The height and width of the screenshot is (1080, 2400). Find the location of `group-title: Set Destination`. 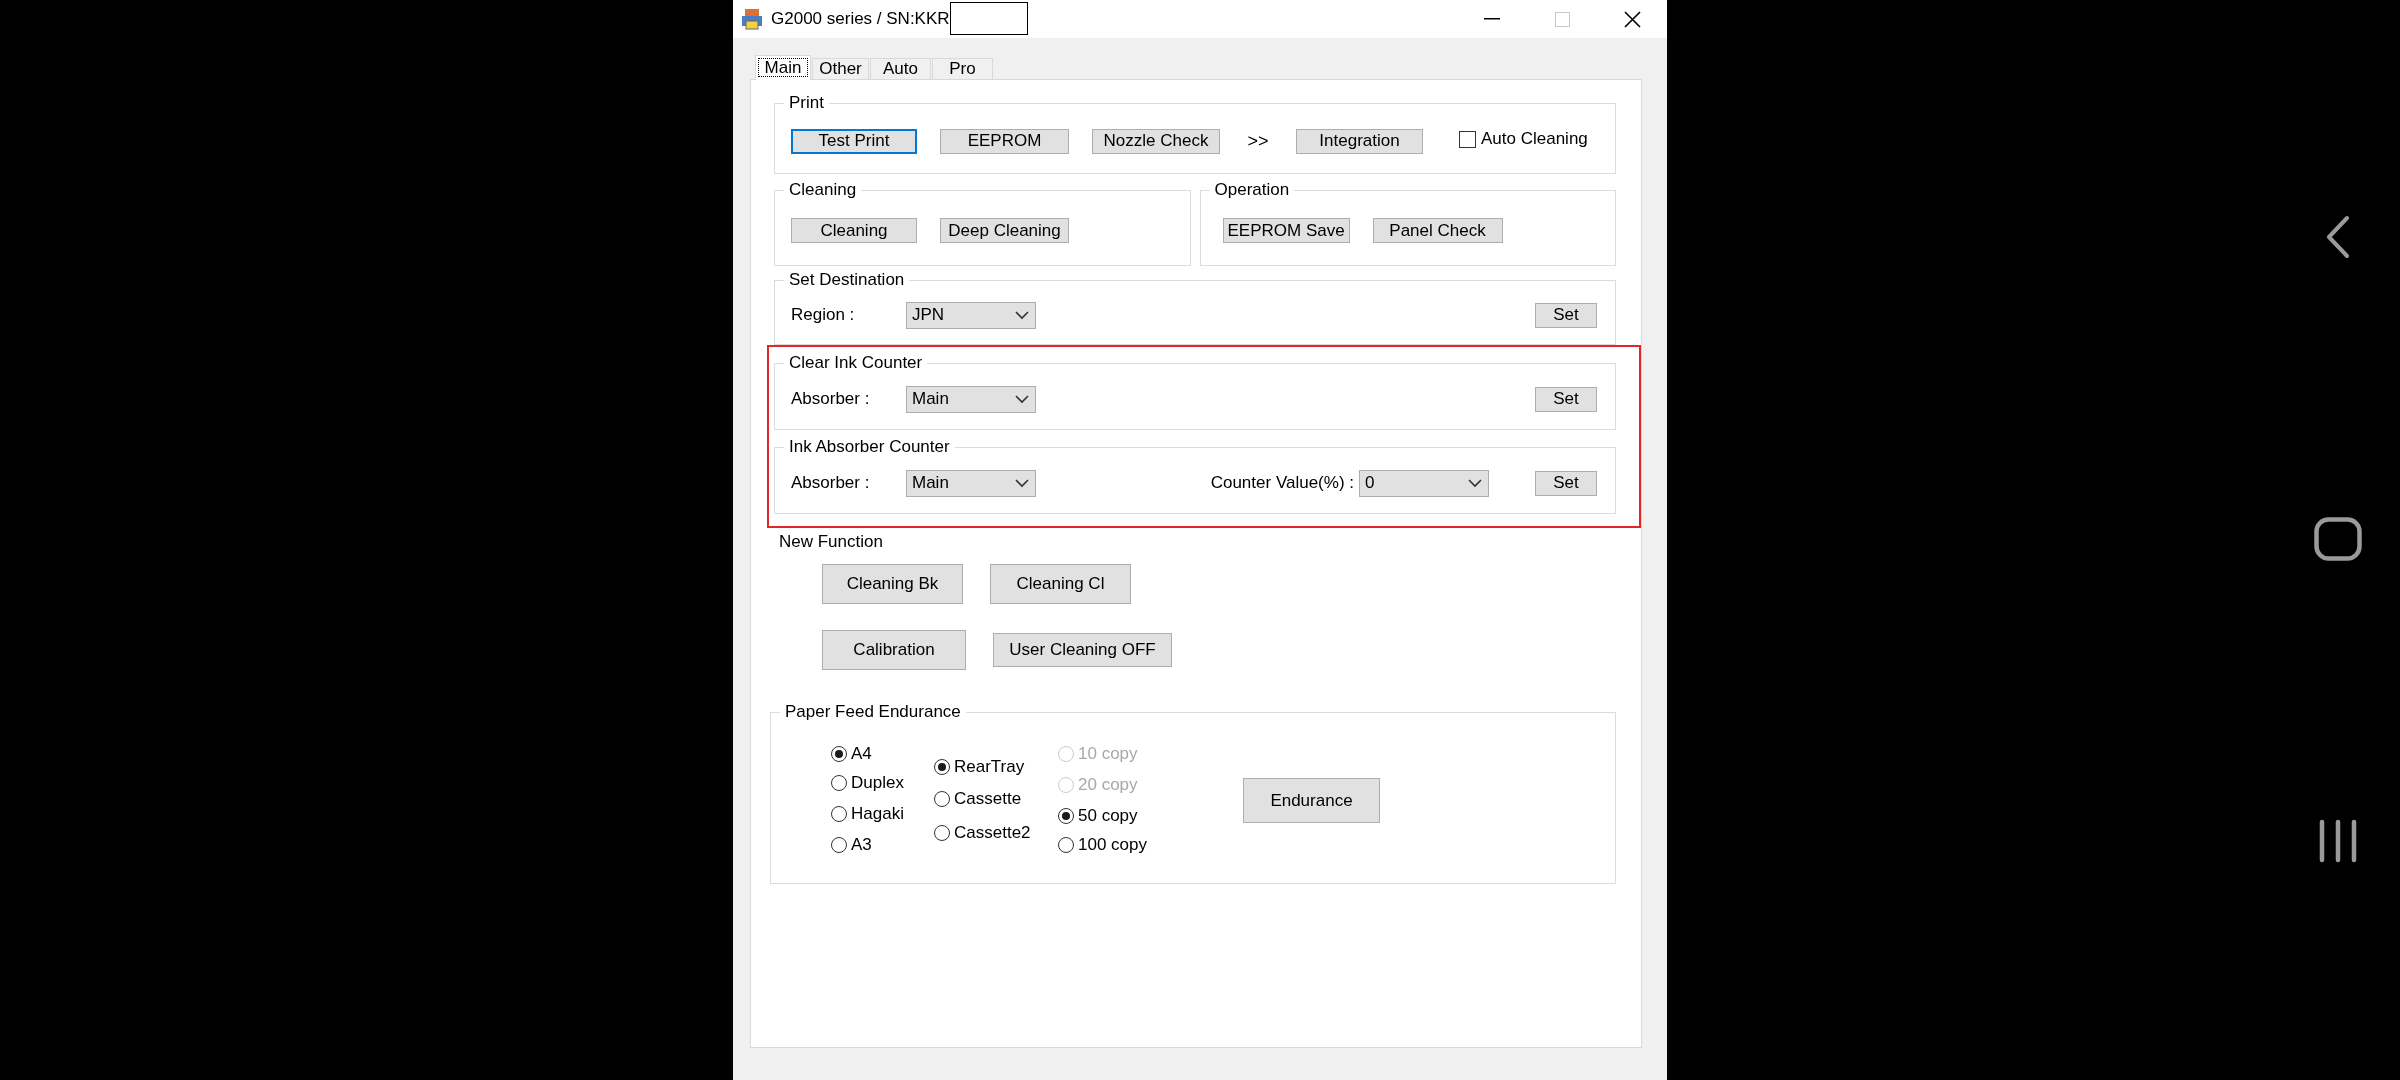

group-title: Set Destination is located at coordinates (847, 280).